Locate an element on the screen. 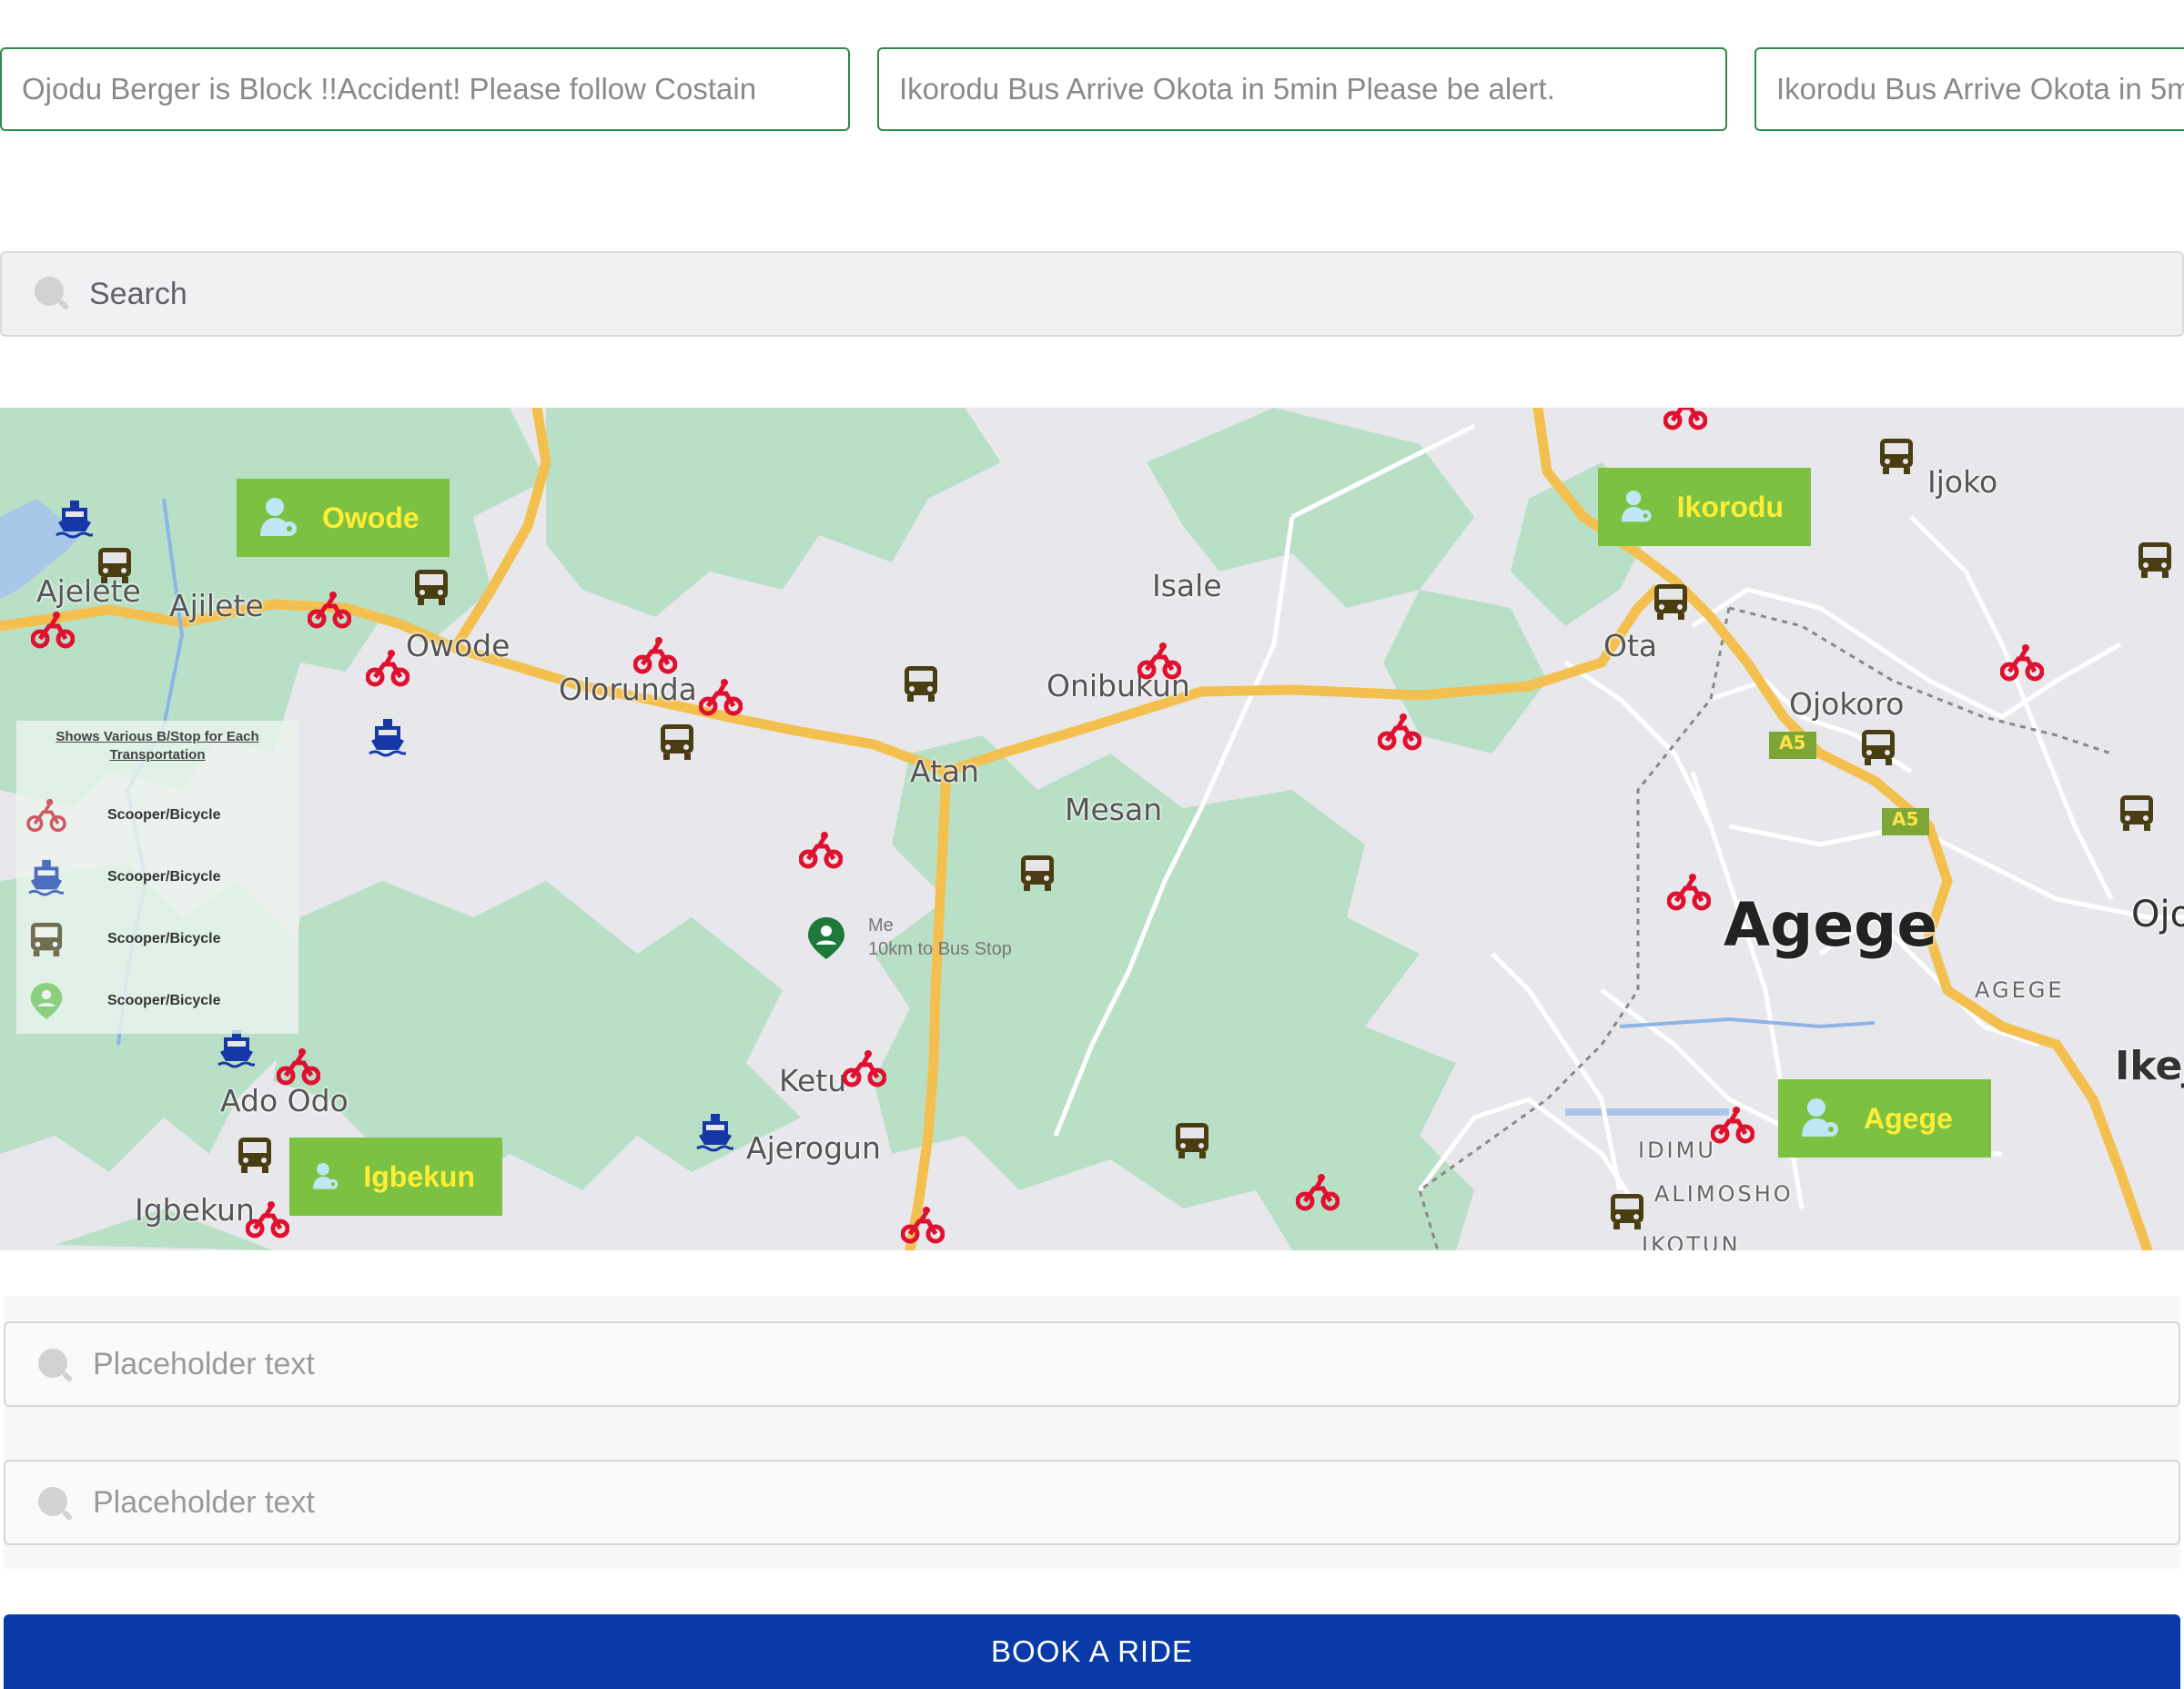  location-label-agege: Agege is located at coordinates (1885, 1118).